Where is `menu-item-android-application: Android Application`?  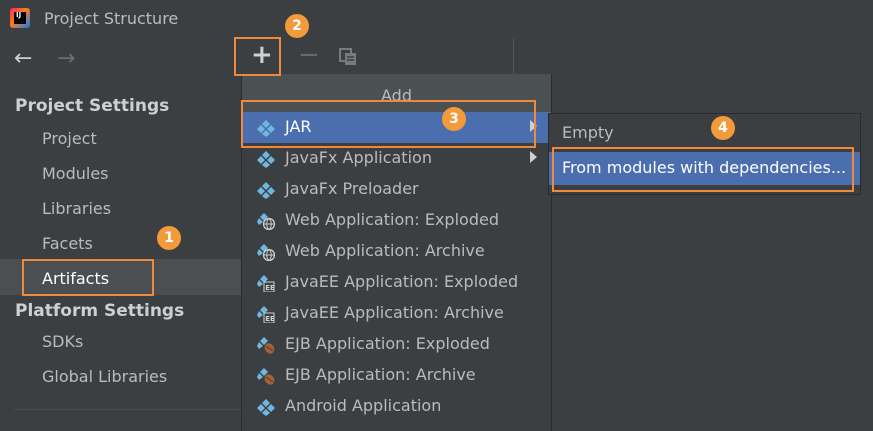 menu-item-android-application: Android Application is located at coordinates (396, 406).